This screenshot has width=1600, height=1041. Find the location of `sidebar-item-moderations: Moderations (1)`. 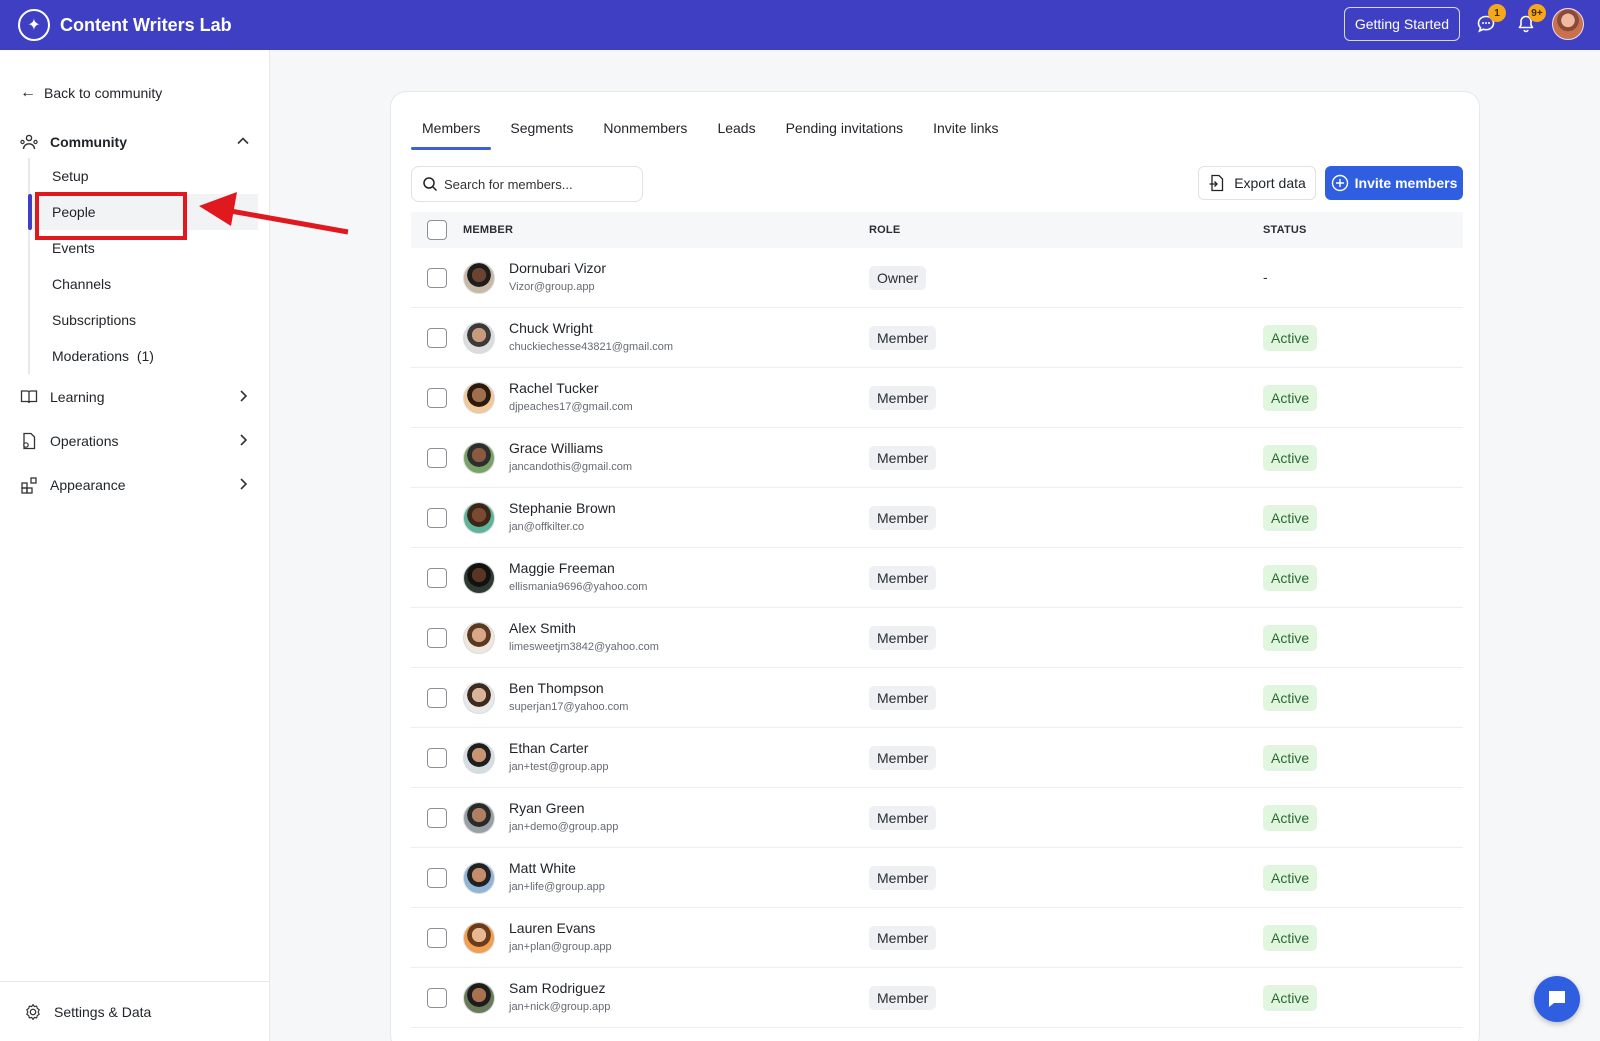

sidebar-item-moderations: Moderations (1) is located at coordinates (144, 356).